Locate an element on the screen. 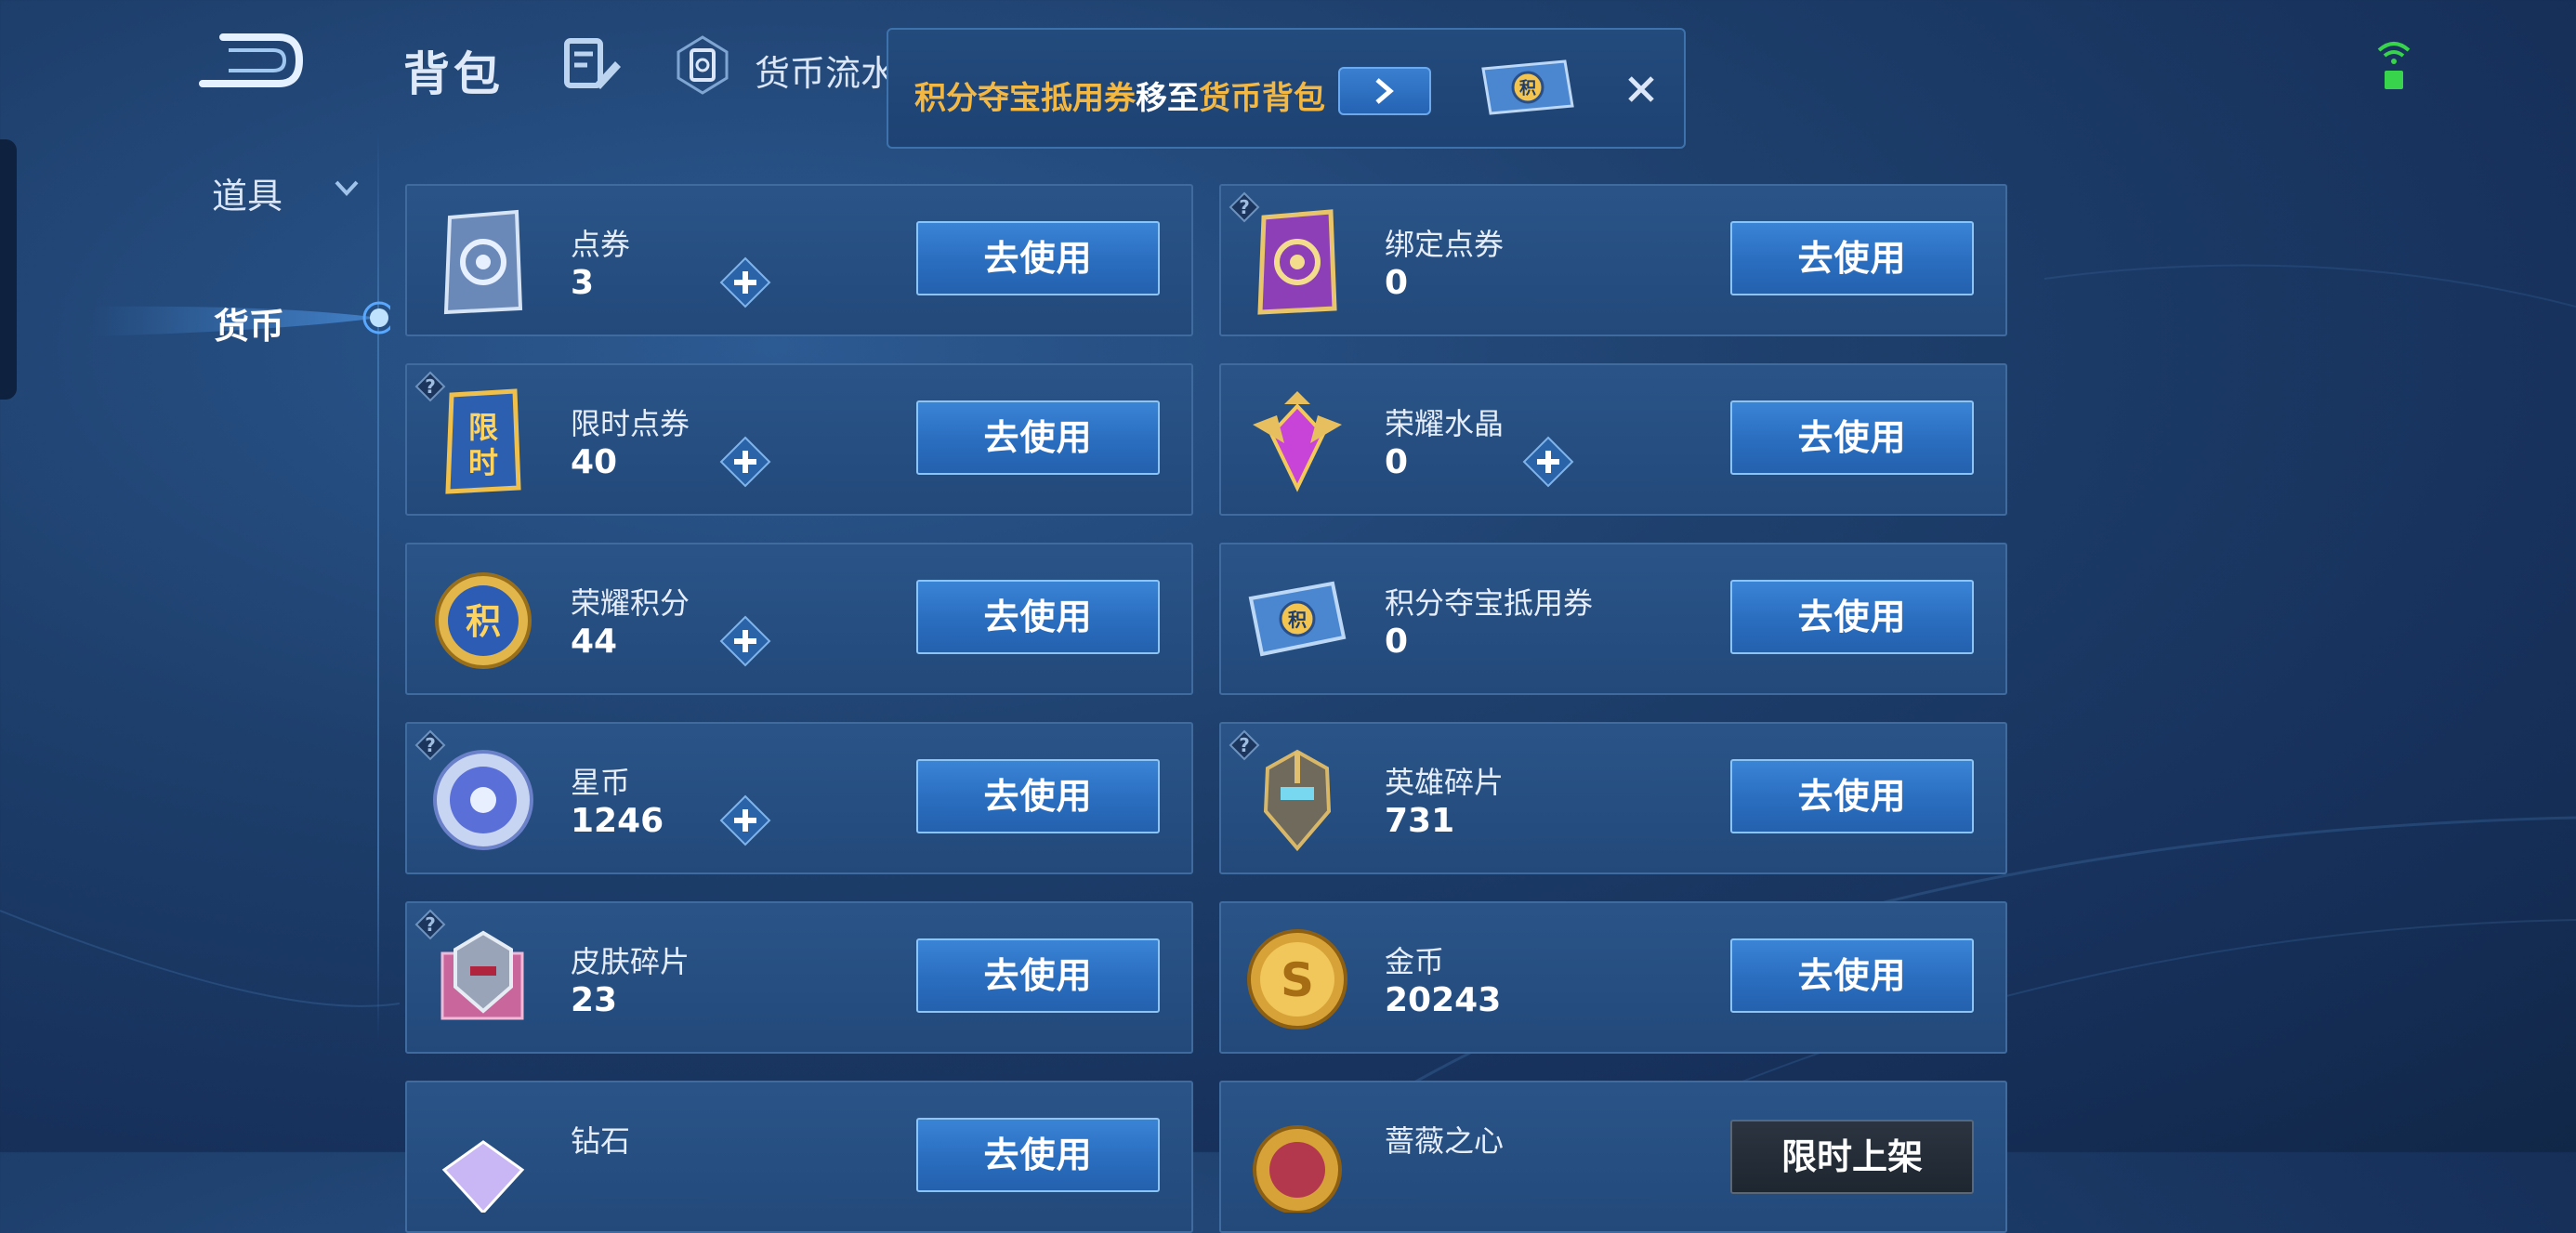 The image size is (2576, 1233). wifi-signal-icon is located at coordinates (2394, 65).